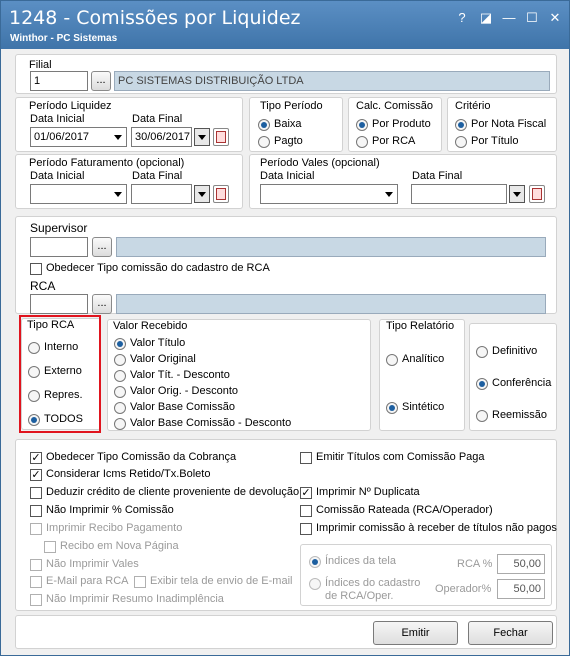 The width and height of the screenshot is (570, 656). I want to click on liquidez-start-date: 01/06/2017, so click(78, 137).